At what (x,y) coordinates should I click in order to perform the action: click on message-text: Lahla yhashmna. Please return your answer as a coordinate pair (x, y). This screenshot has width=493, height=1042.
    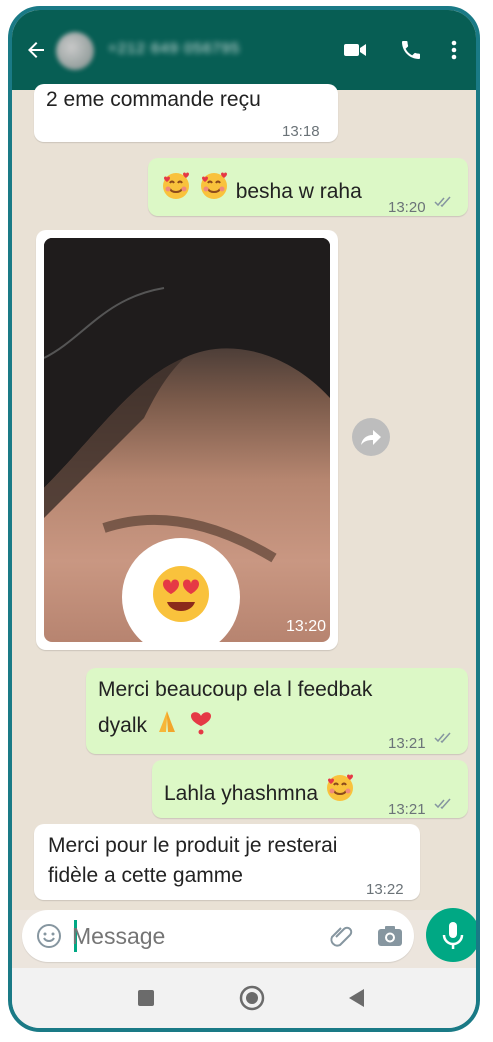
    Looking at the image, I should click on (241, 793).